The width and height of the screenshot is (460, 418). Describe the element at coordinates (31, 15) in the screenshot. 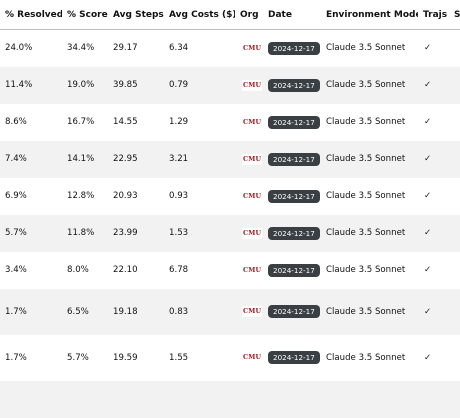

I see `header-resolved: % Resolved` at that location.